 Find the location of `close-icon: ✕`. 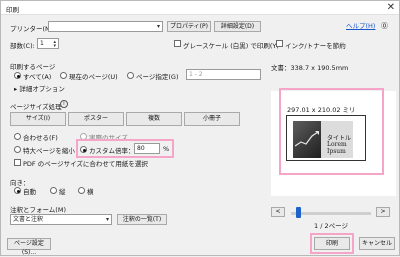

close-icon: ✕ is located at coordinates (391, 7).